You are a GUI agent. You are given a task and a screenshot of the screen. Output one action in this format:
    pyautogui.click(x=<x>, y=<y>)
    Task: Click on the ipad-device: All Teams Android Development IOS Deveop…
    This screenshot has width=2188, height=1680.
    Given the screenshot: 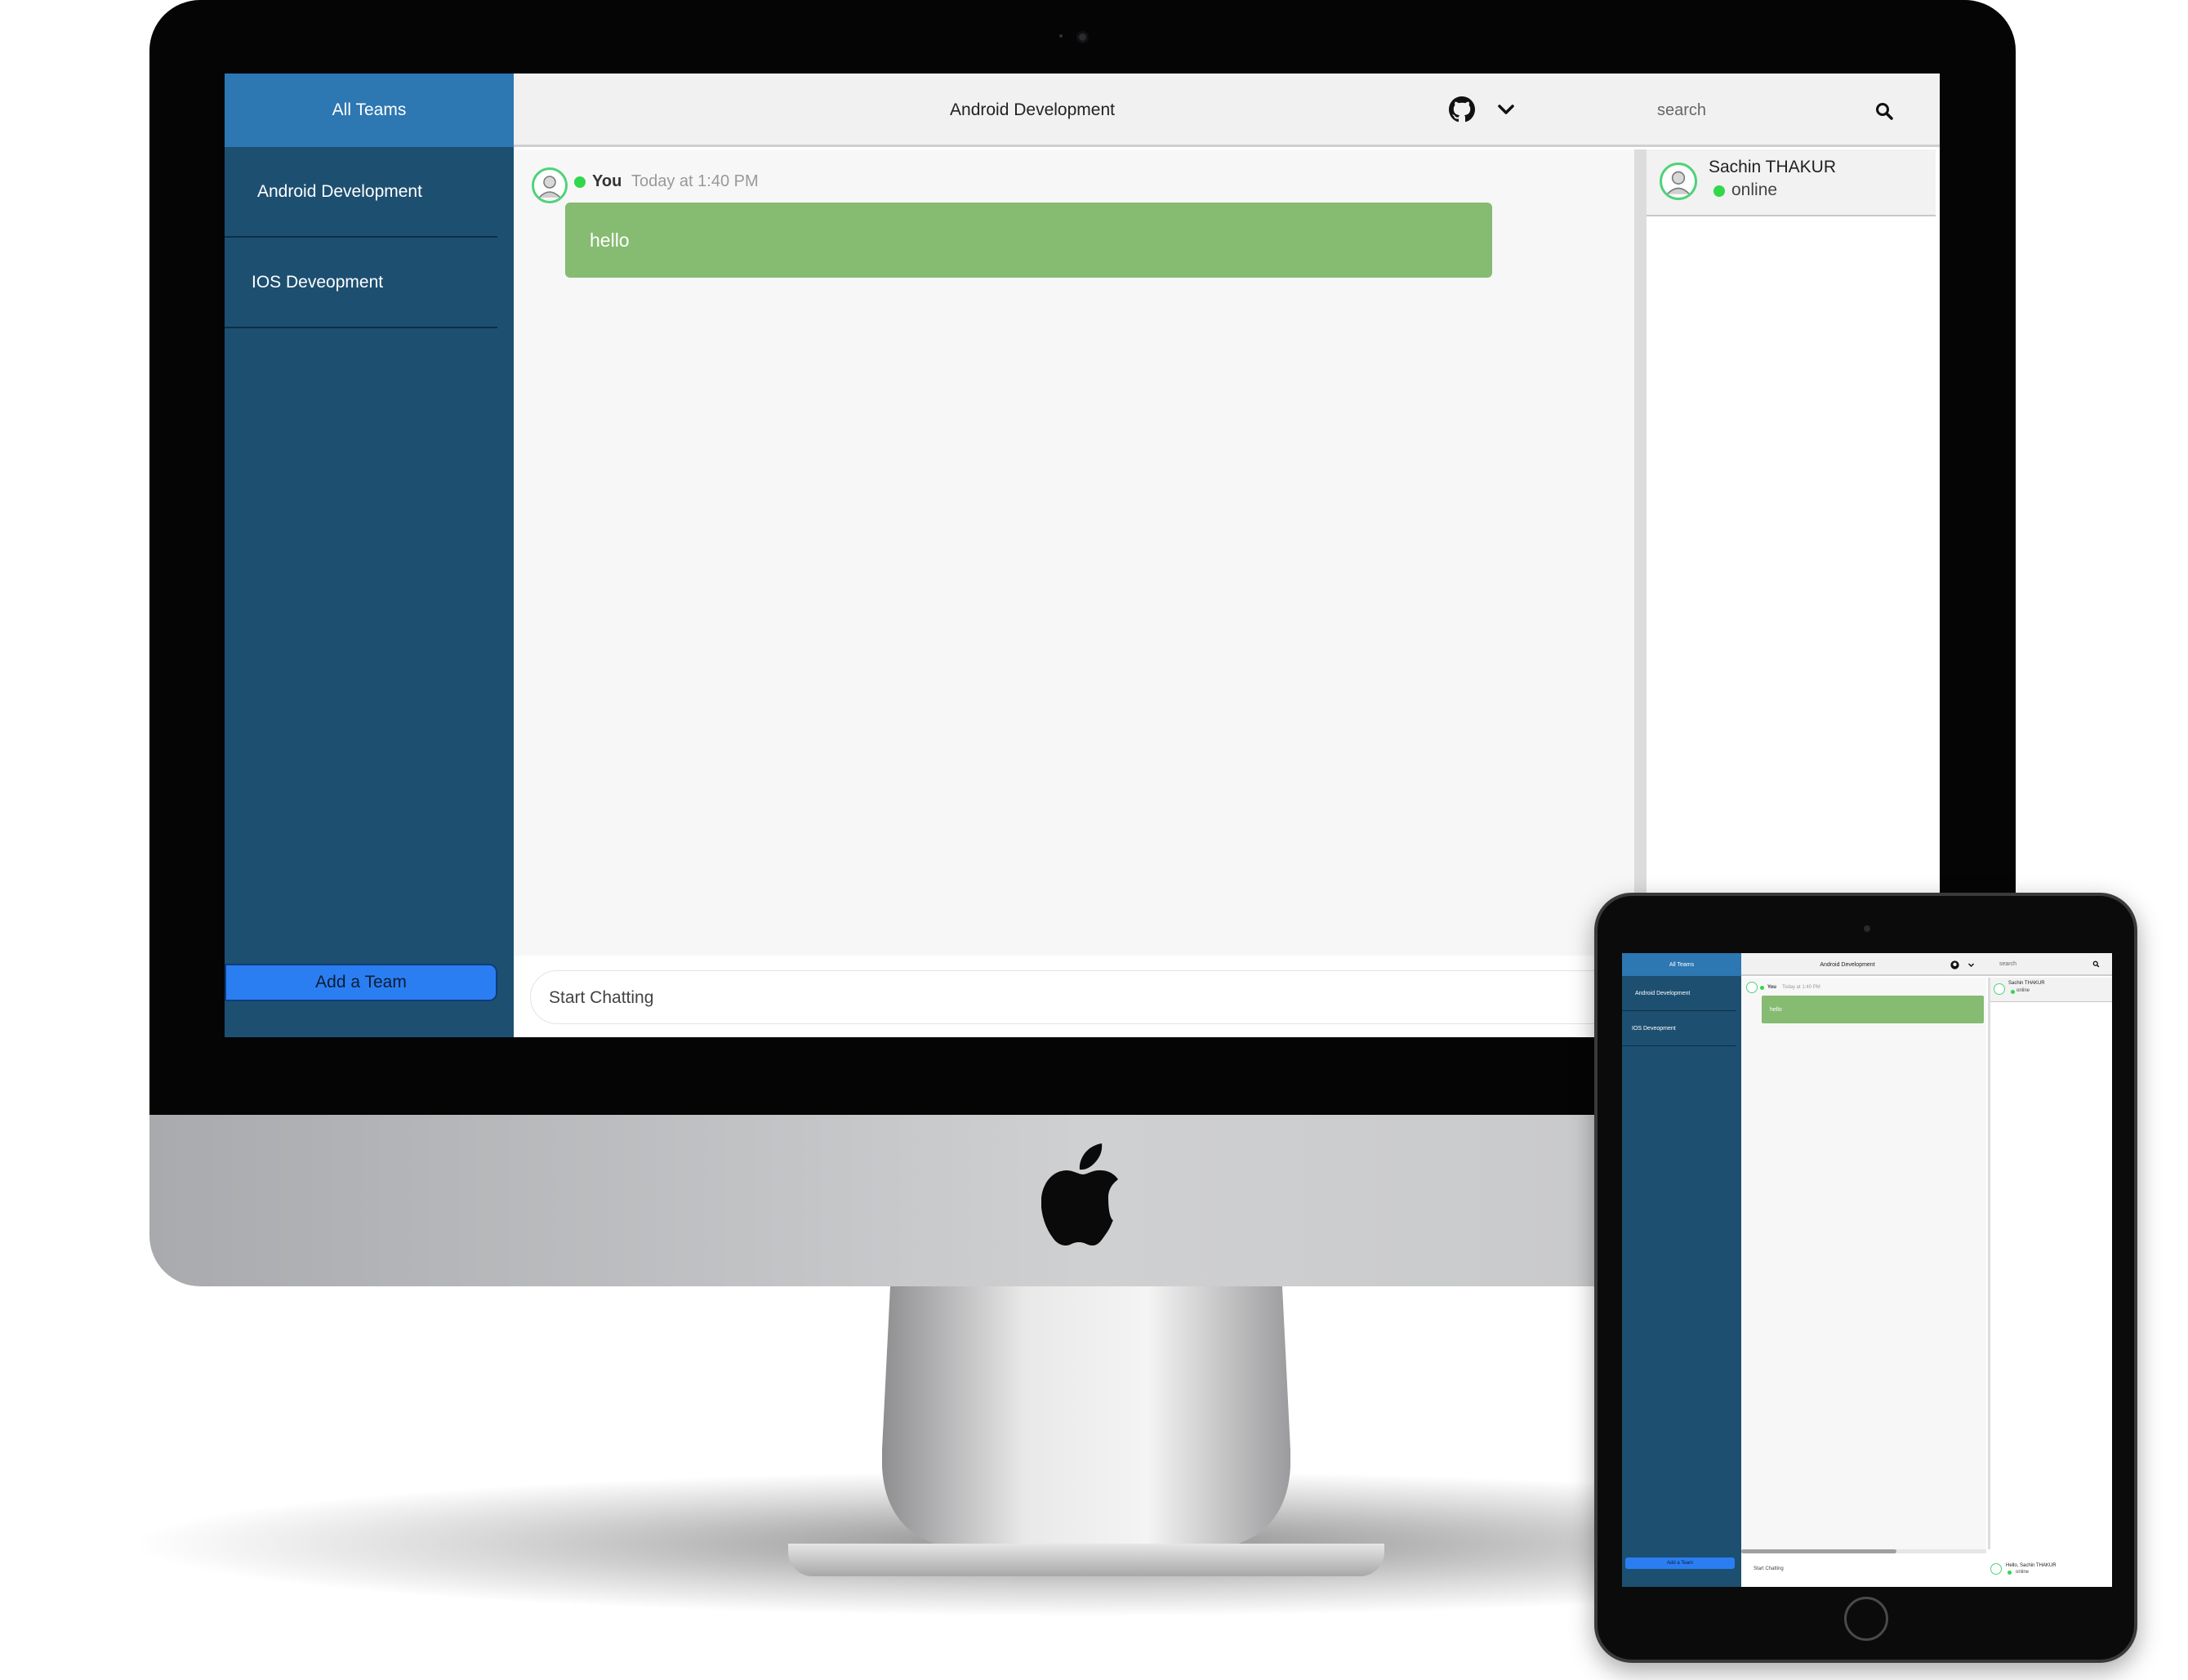 What is the action you would take?
    pyautogui.click(x=1865, y=1278)
    